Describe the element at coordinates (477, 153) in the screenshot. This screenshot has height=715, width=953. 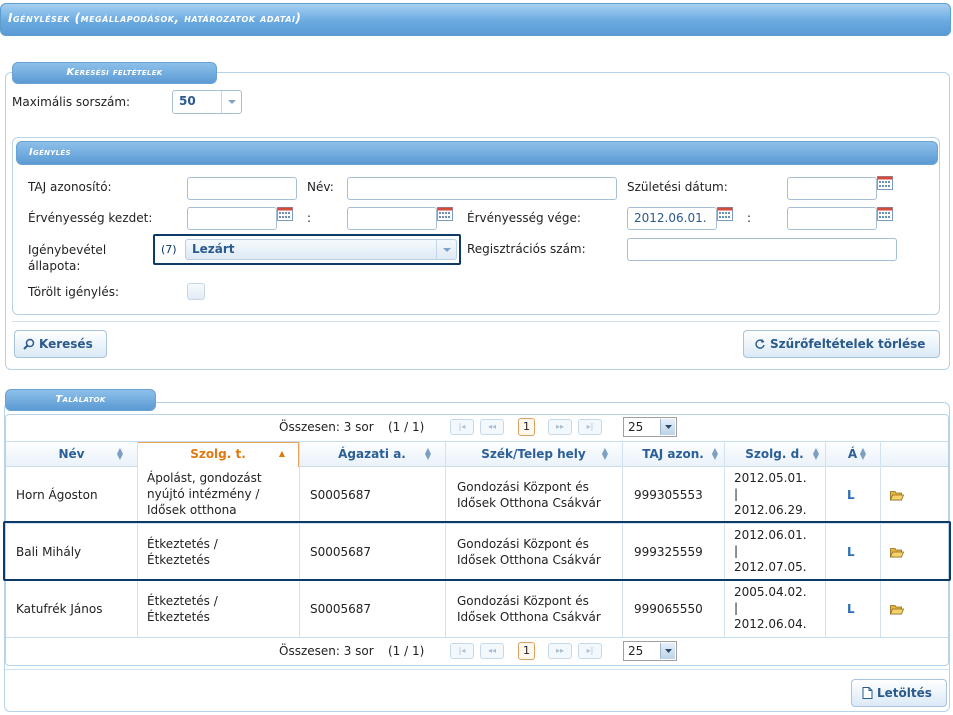
I see `claim-tab: Igénylés` at that location.